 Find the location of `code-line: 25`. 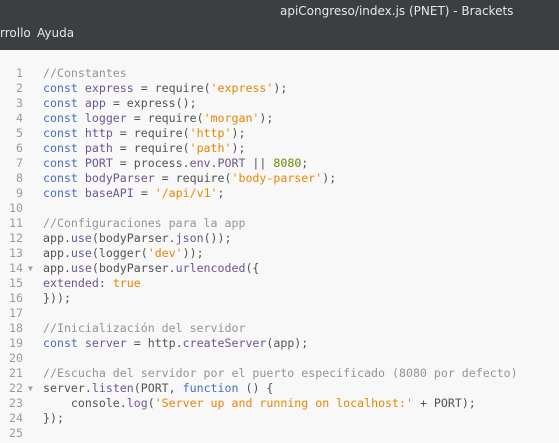

code-line: 25 is located at coordinates (279, 433).